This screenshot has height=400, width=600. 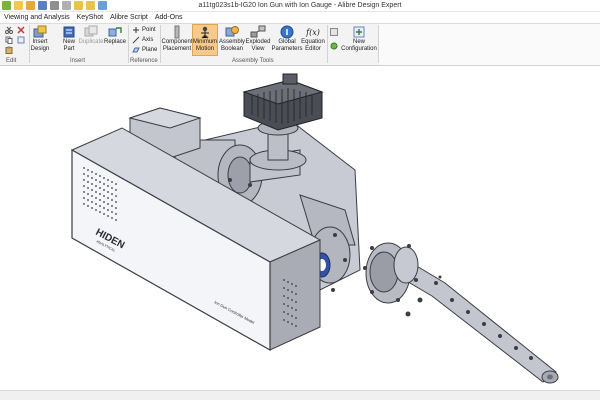 I want to click on minimum-motion-button: Minimum Motion, so click(x=205, y=40).